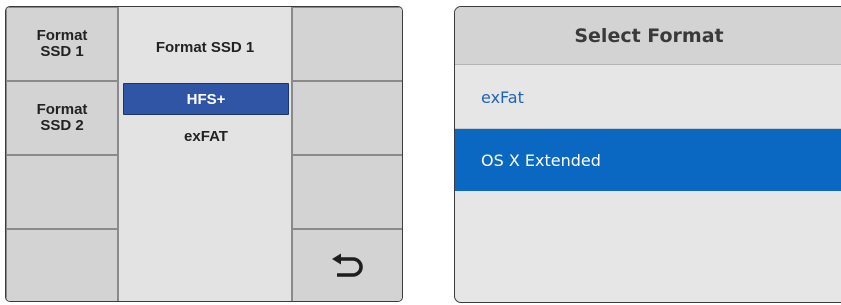  I want to click on option-exfat: exFat, so click(648, 97).